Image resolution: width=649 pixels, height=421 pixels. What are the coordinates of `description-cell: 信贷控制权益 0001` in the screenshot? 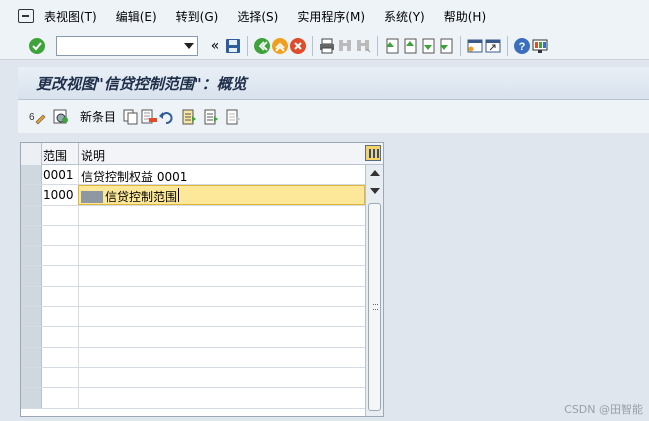 It's located at (134, 176).